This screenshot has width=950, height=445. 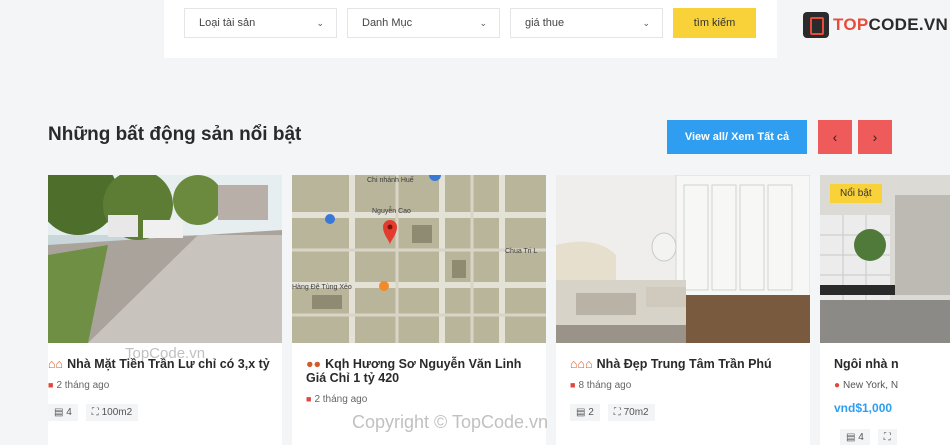 I want to click on property-photo-bedroom, so click(x=683, y=259).